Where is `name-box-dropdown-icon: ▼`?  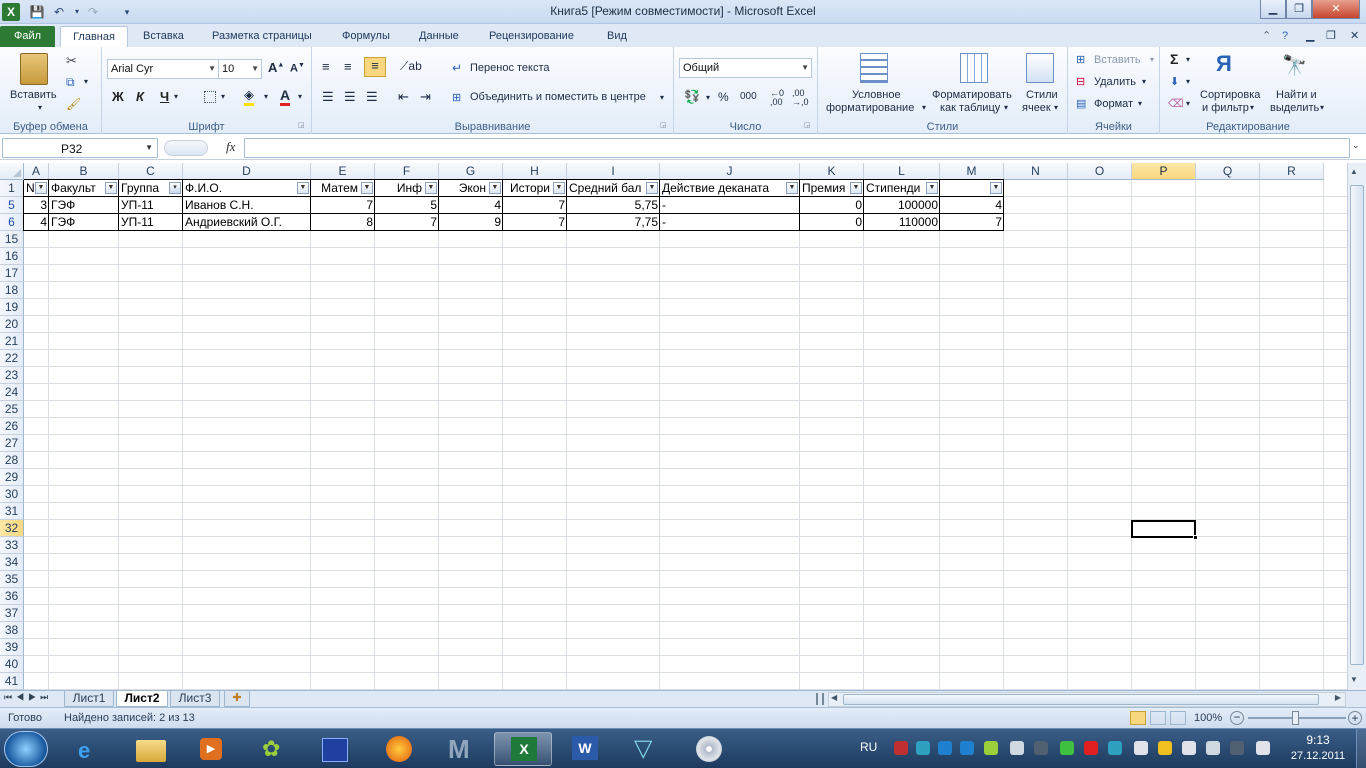
name-box-dropdown-icon: ▼ is located at coordinates (149, 147).